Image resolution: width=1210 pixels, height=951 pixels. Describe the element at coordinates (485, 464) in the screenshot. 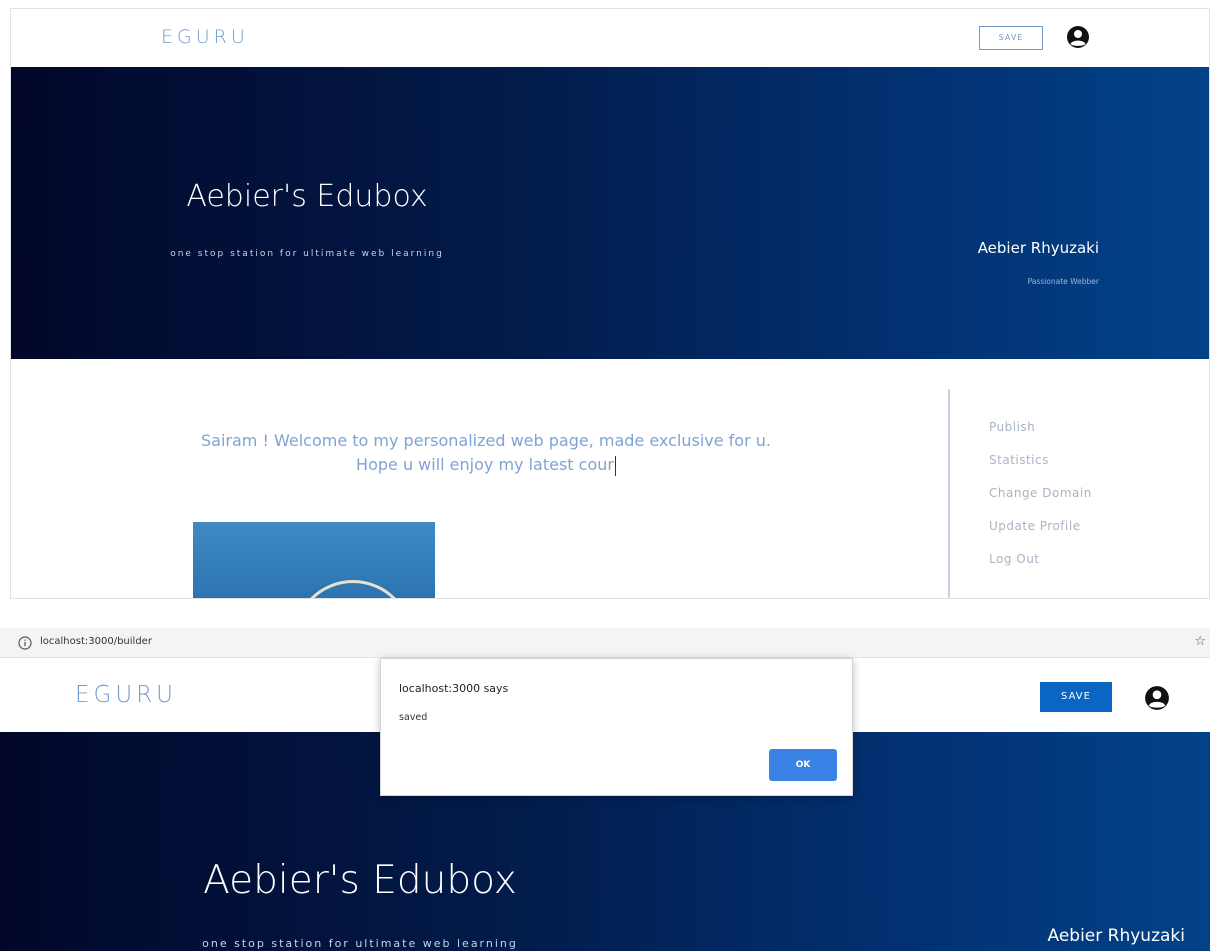

I see `welcome-line-2: Hope u will enjoy my latest cour` at that location.